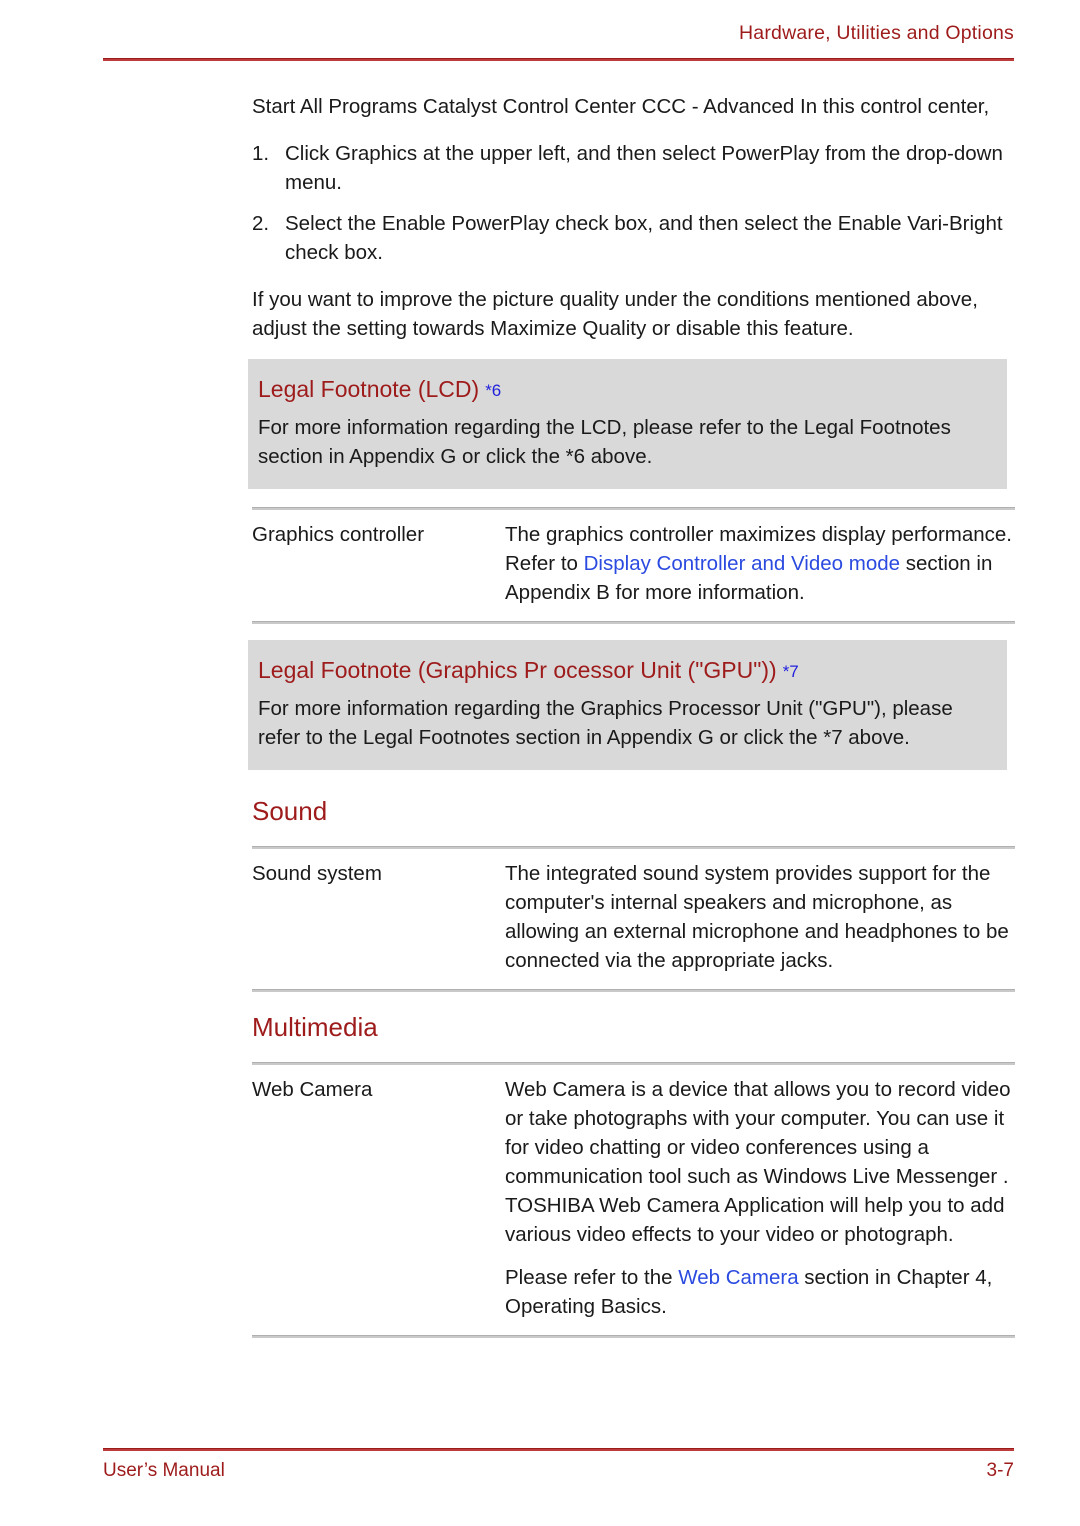 This screenshot has width=1080, height=1526. Describe the element at coordinates (493, 390) in the screenshot. I see `footnote-ref-6-link: *6` at that location.